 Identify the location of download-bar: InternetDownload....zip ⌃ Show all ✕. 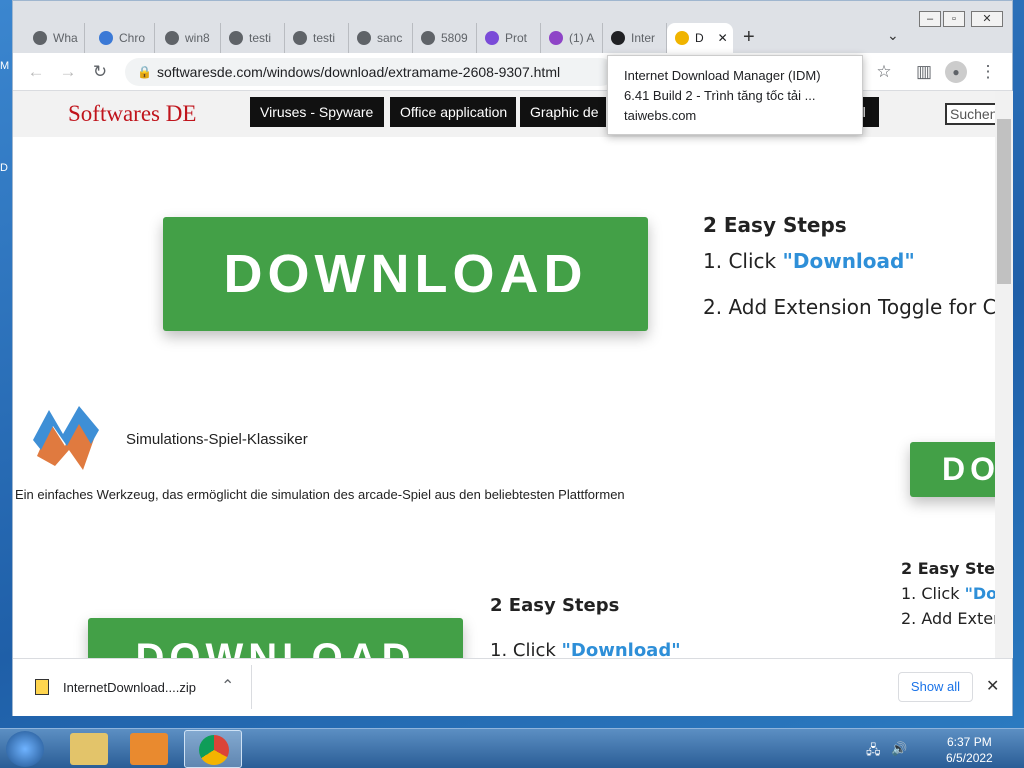
(512, 687).